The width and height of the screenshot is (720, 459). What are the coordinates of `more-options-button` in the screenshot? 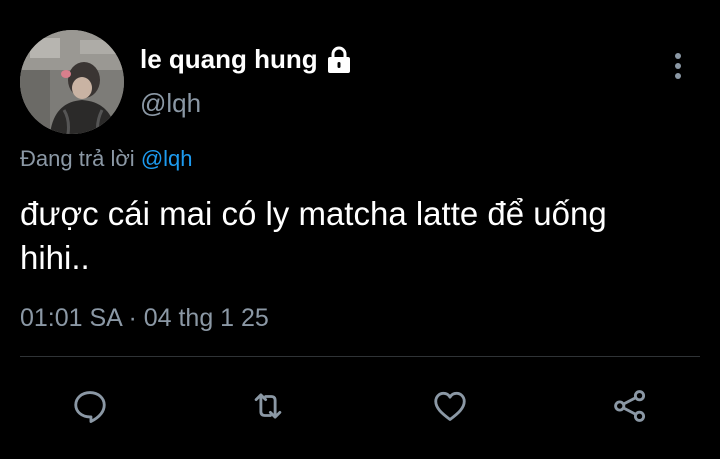 It's located at (678, 66).